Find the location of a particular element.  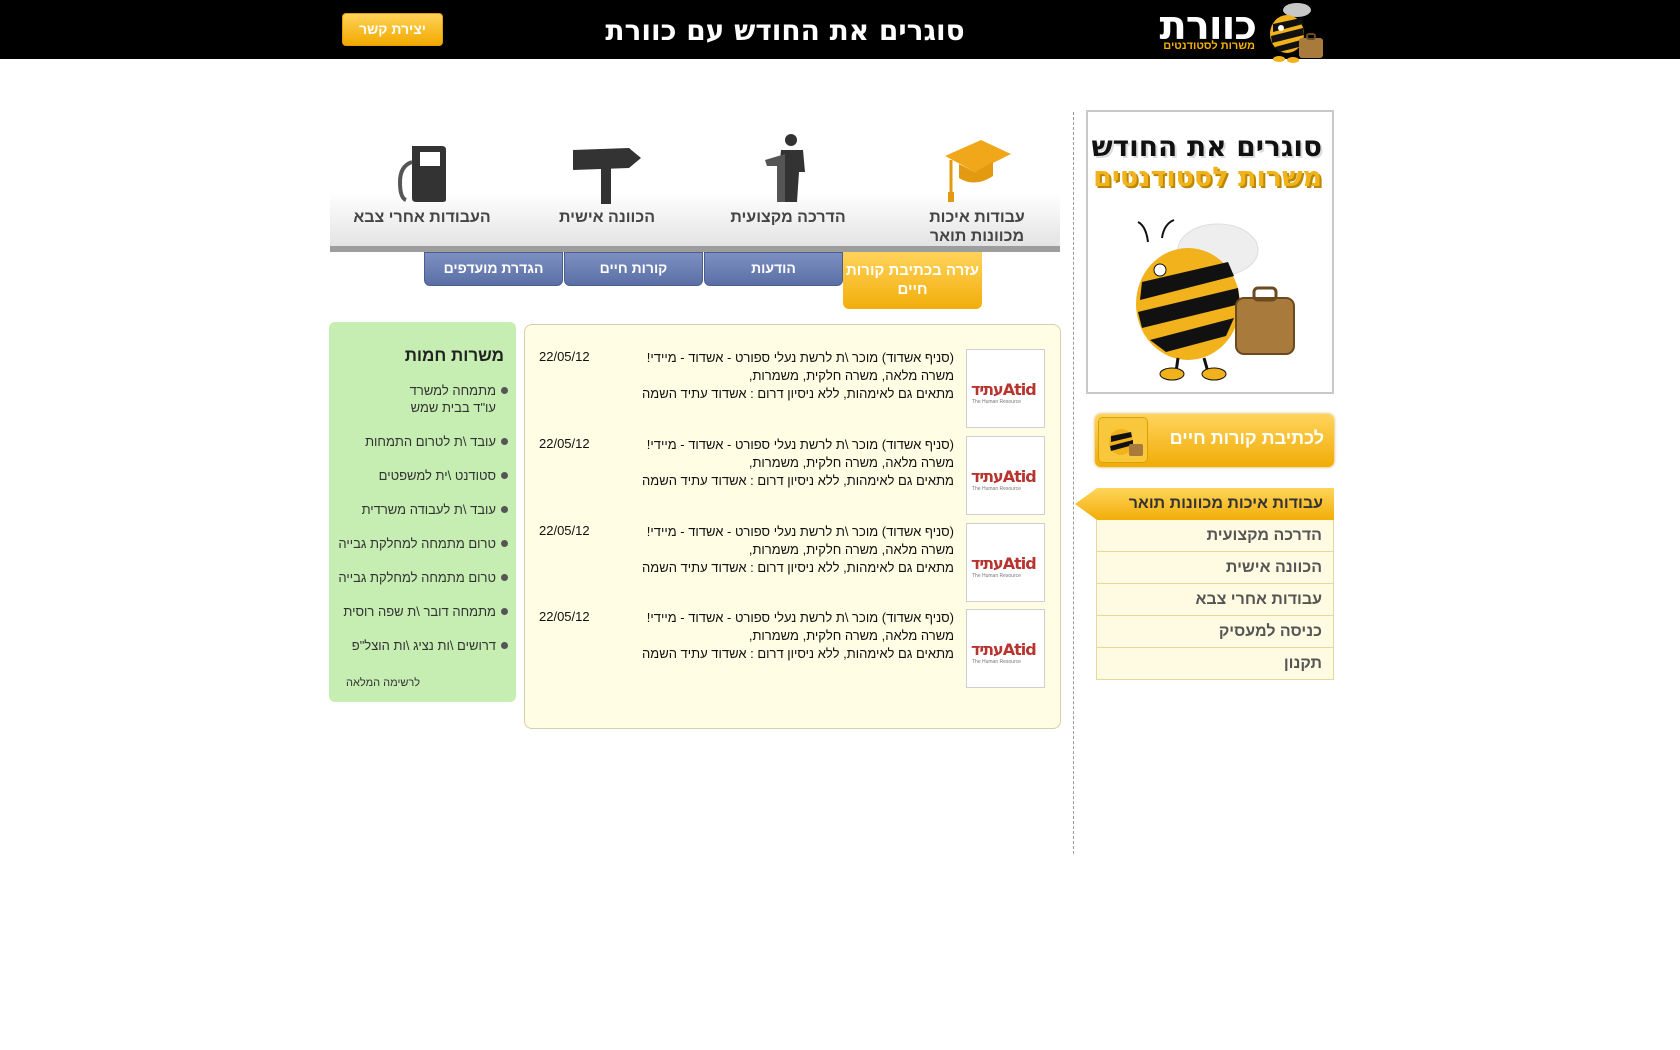

fuel-pump-icon is located at coordinates (421, 174).